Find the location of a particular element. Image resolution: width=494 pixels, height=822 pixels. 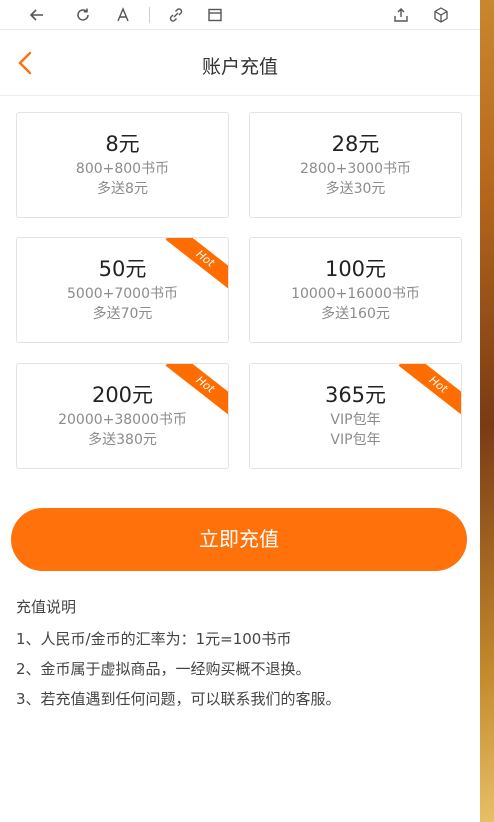

package-card-8: 8元 800+800书币 多送8元 is located at coordinates (122, 165).